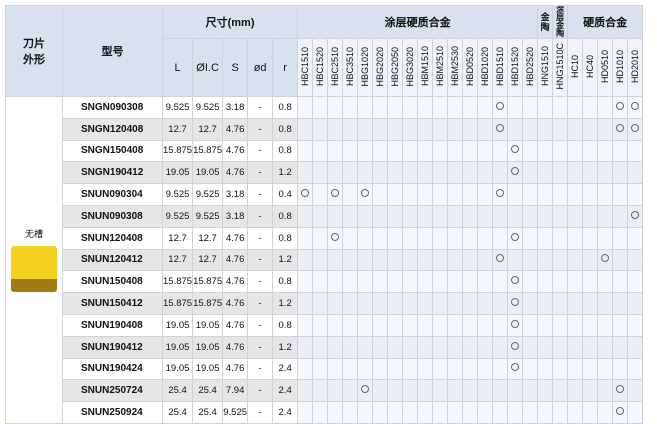 This screenshot has height=424, width=657. Describe the element at coordinates (208, 194) in the screenshot. I see `dim-cell-ic: 9.525` at that location.